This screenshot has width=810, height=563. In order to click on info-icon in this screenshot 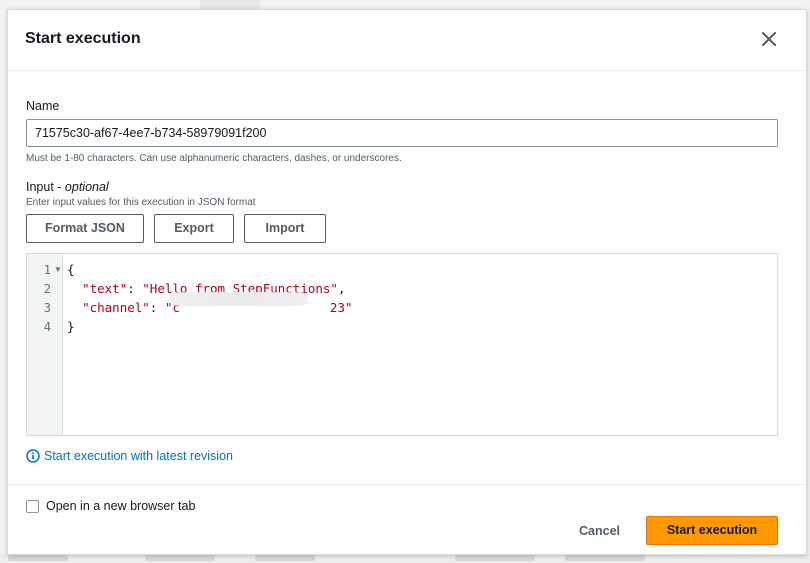, I will do `click(33, 456)`.